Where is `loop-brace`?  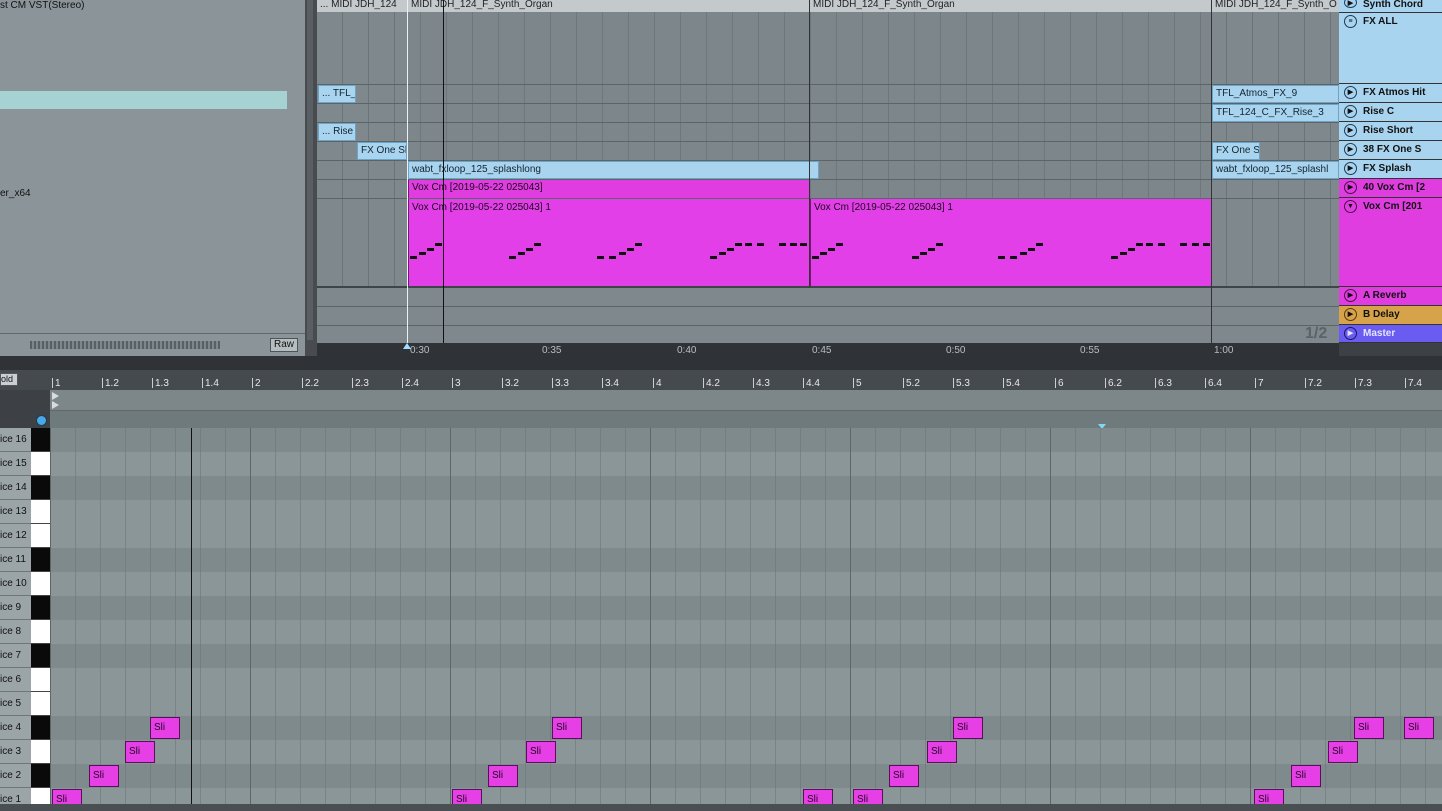
loop-brace is located at coordinates (746, 400).